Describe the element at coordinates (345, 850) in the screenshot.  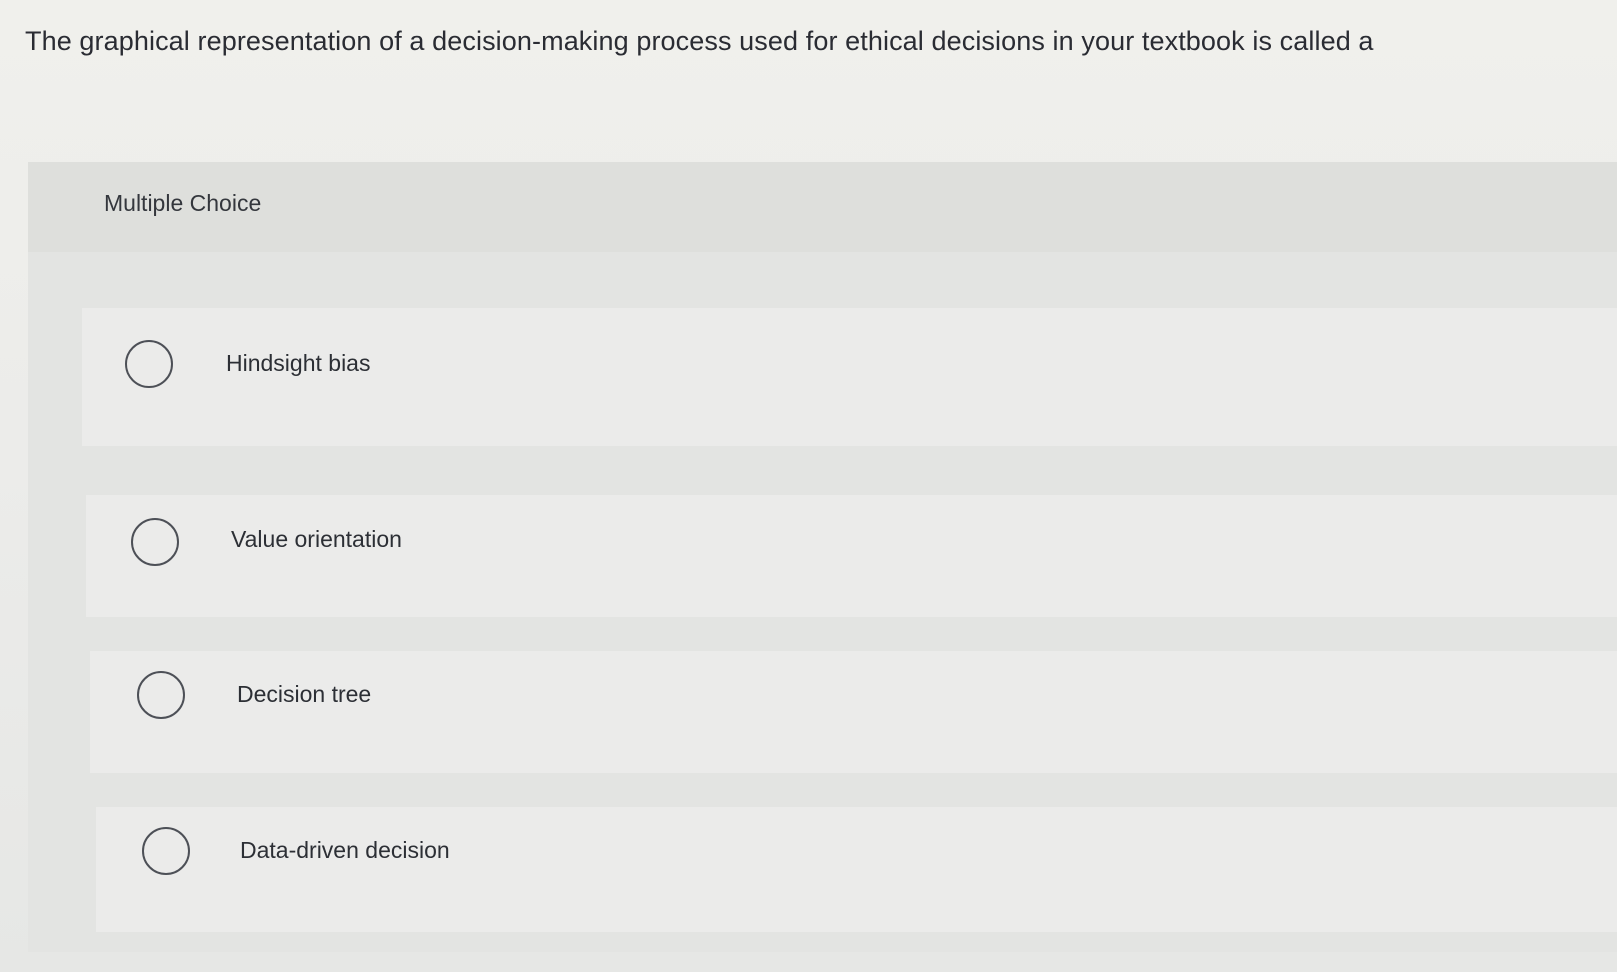
I see `option-label: Data-driven decision` at that location.